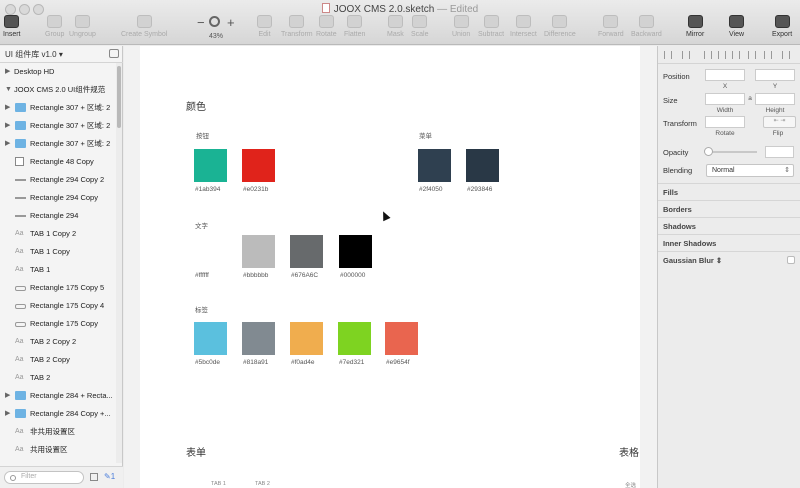  Describe the element at coordinates (231, 22) in the screenshot. I see `zoom-in-button: +` at that location.